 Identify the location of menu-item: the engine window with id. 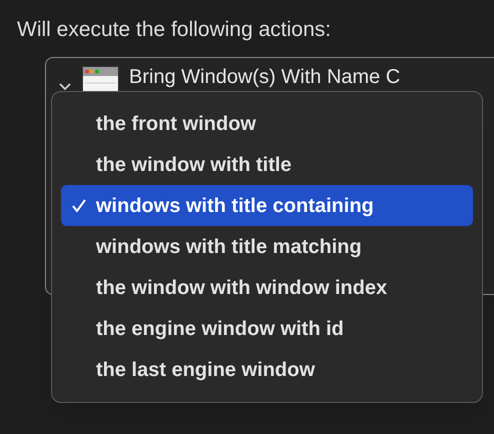
(267, 328).